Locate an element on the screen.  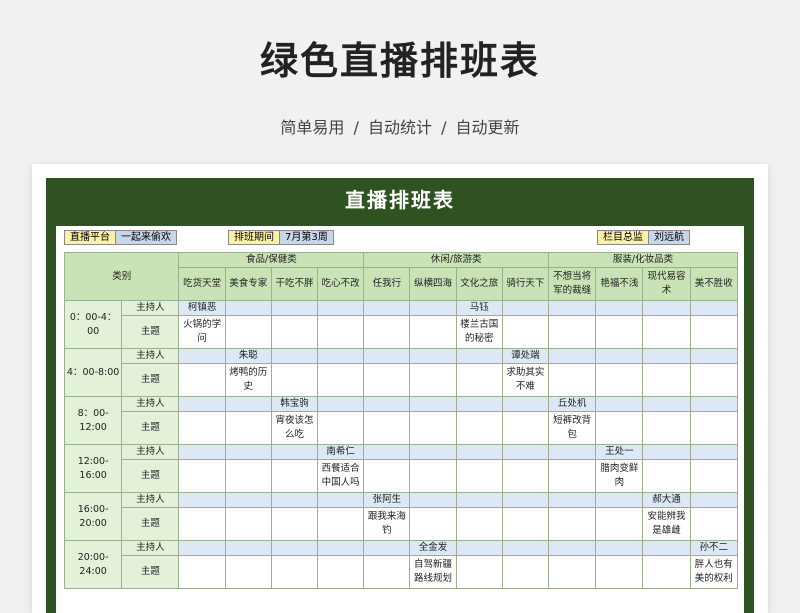
period-value: 7月第3周 is located at coordinates (307, 237).